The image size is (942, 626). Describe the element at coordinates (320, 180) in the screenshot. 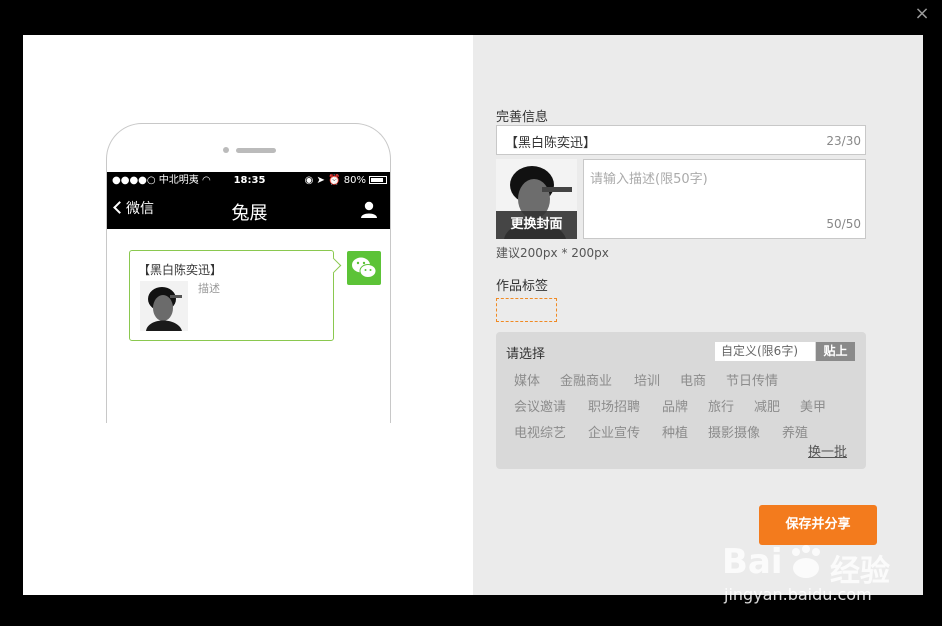

I see `location-icon: ➤` at that location.